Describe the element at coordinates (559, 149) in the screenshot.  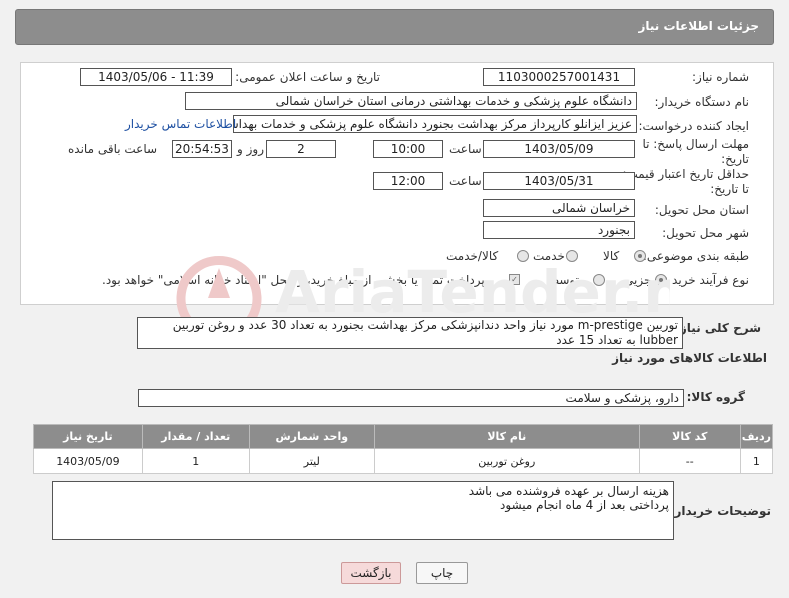
I see `deadline-date-field: 1403/05/09` at that location.